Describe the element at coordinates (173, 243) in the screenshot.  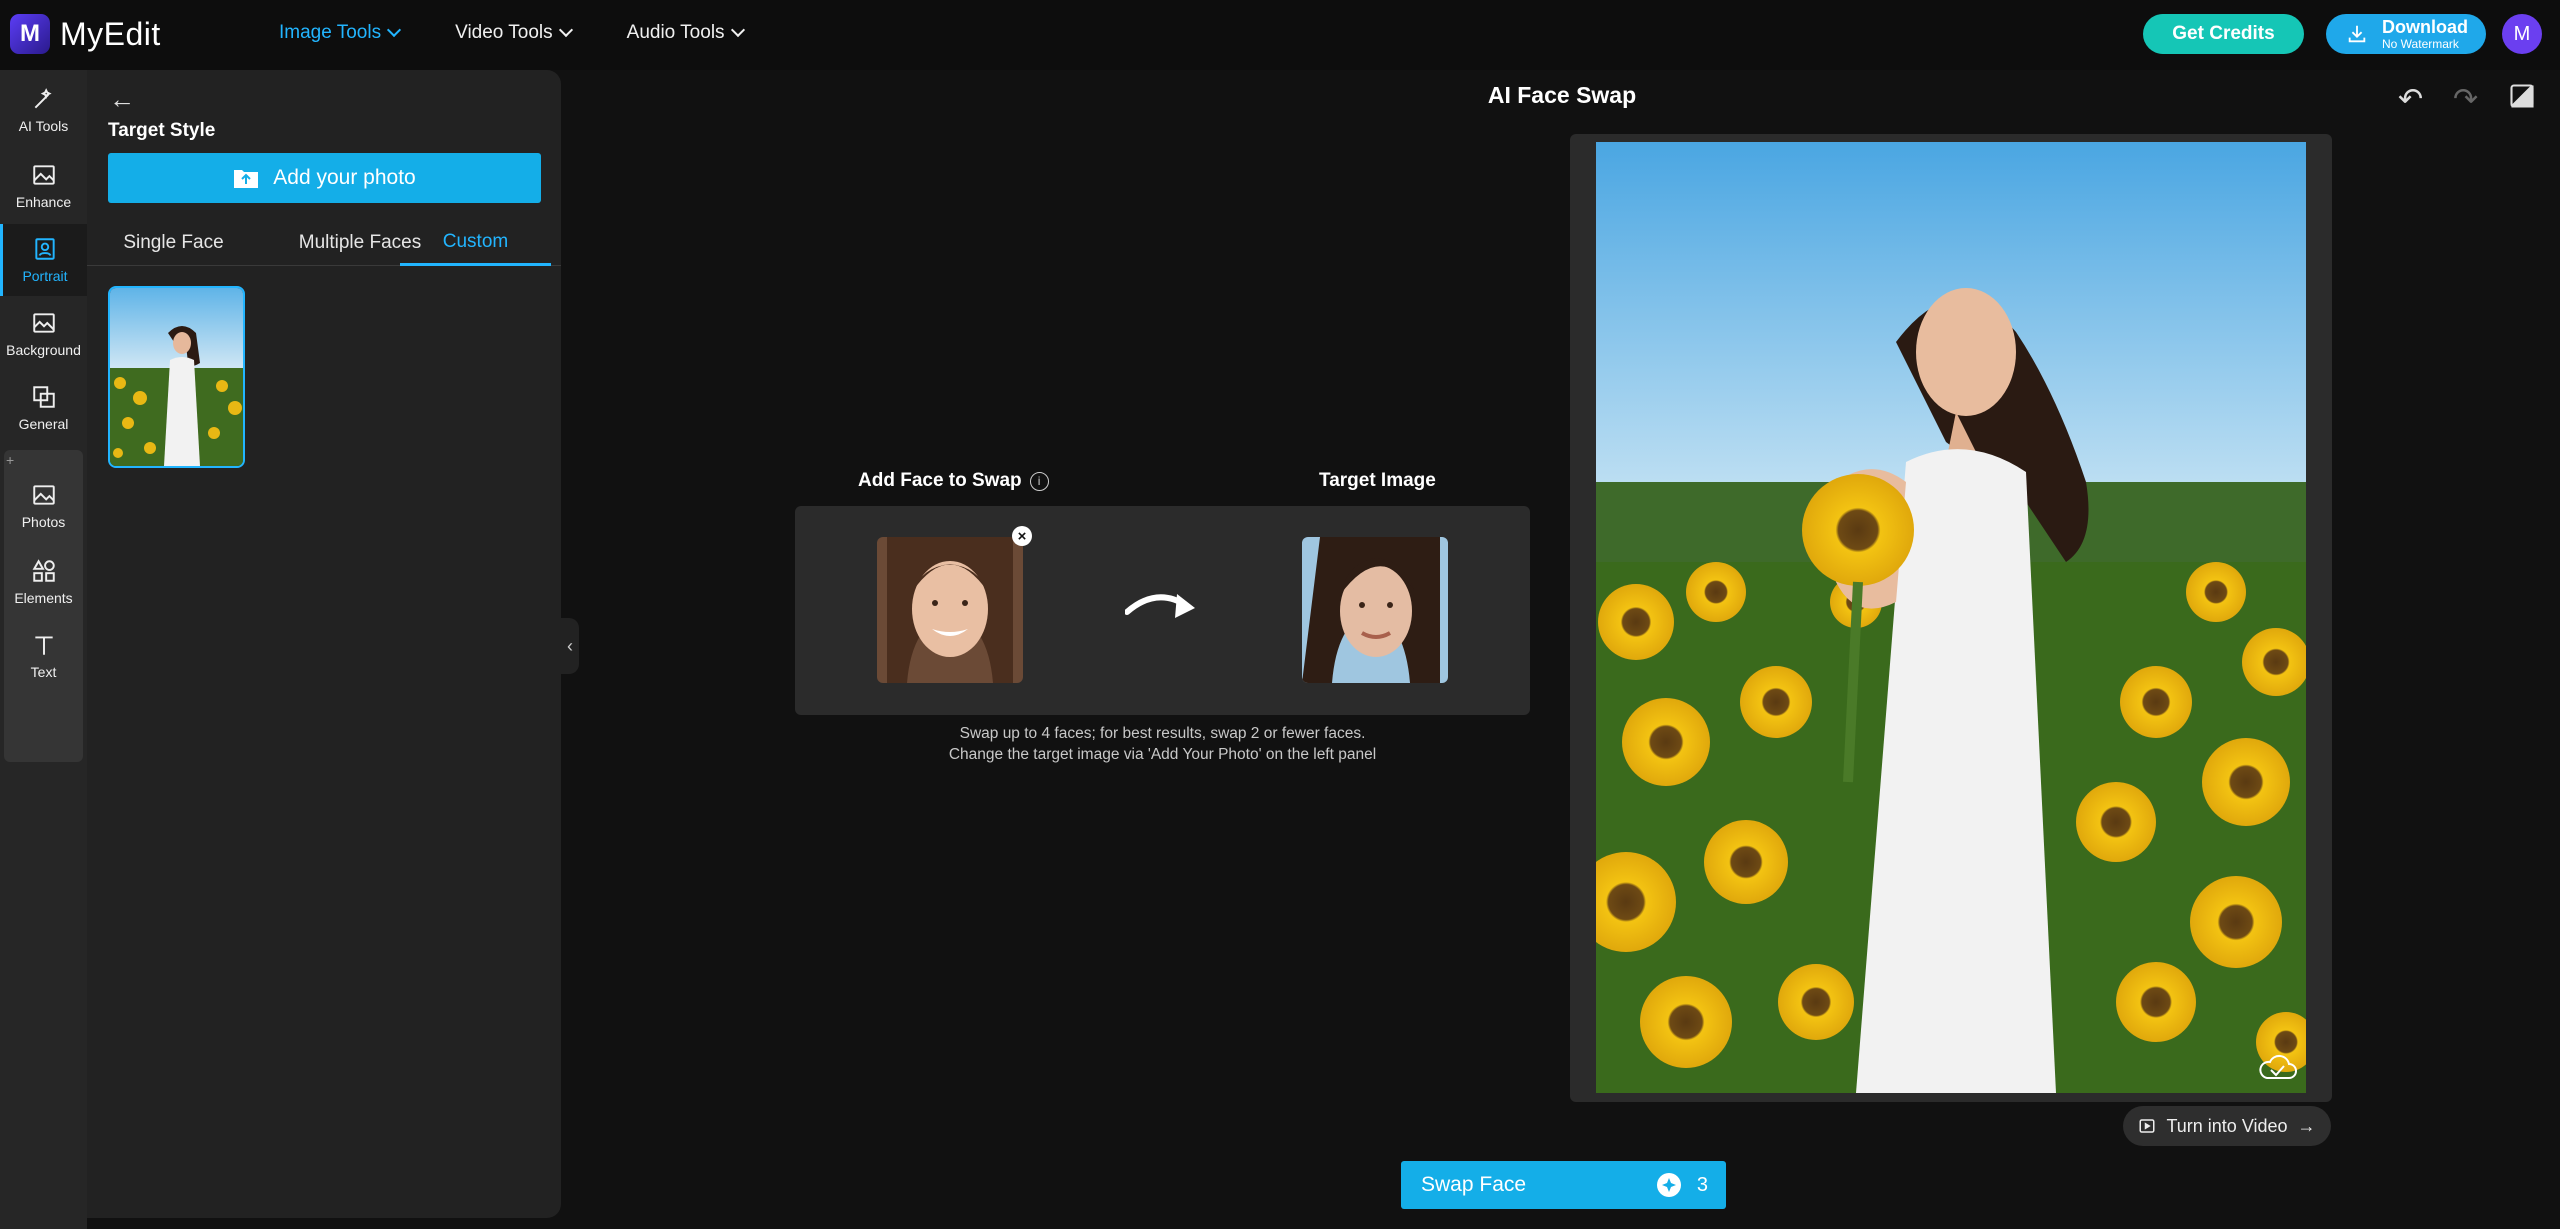
I see `tab-single-face: Single Face` at that location.